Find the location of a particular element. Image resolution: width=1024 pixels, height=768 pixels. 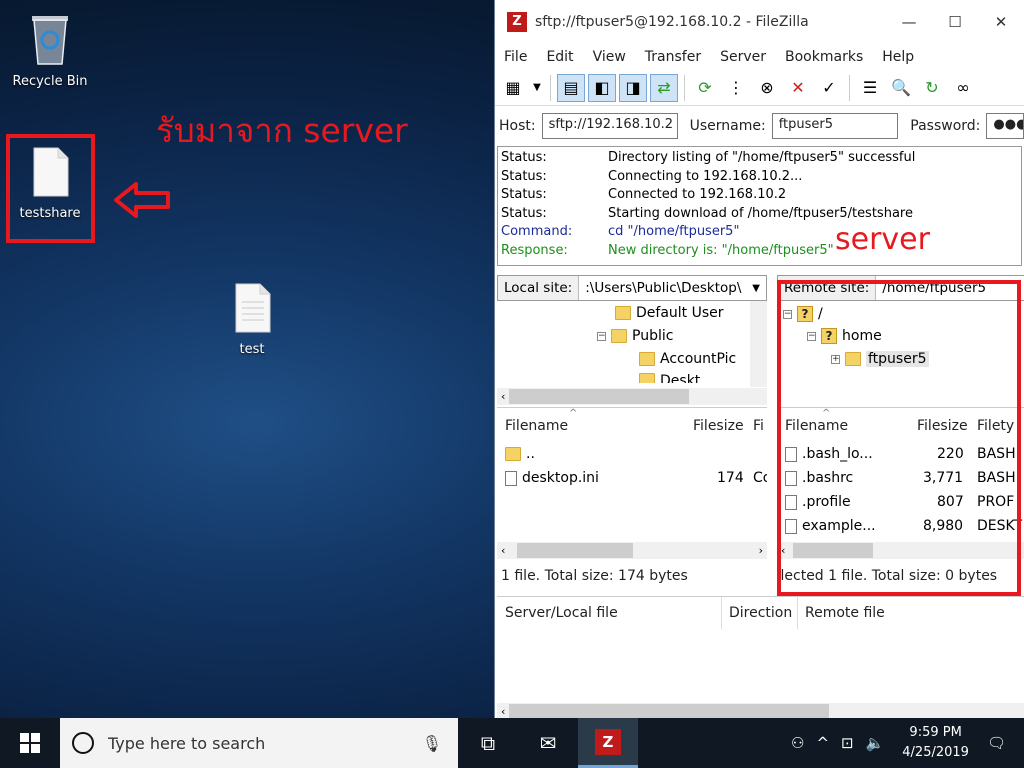

toolbar: ▦ ▼ ▤ ◧ ◨ ⇄ ⟳ ⋮ ⊗ ✕ ✓ ☰ 🔍 ↻ ∞ is located at coordinates (759, 88).